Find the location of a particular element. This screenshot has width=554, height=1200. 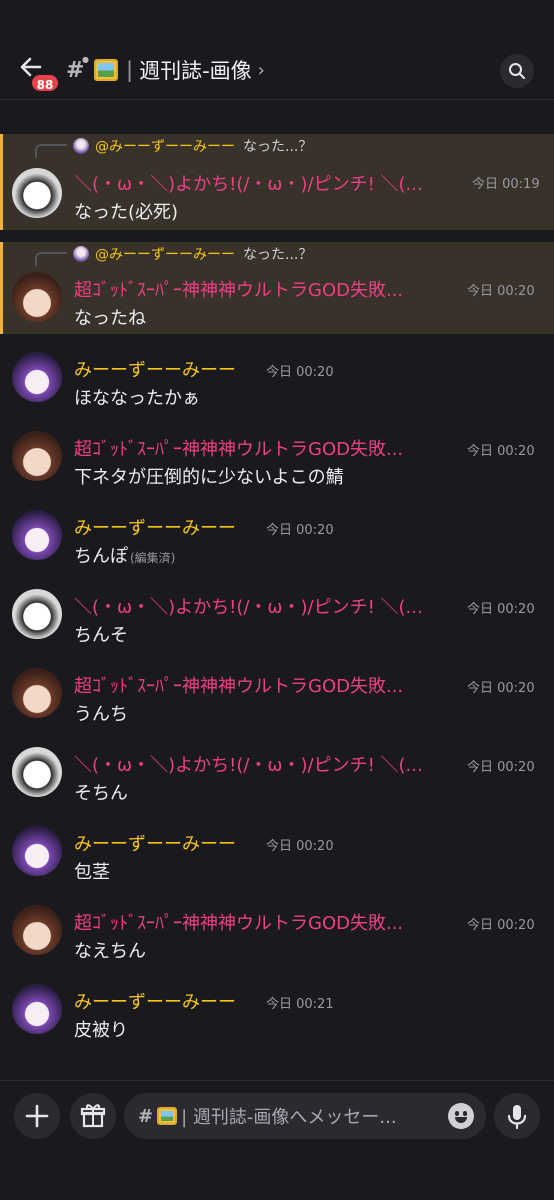

gift-button is located at coordinates (93, 1116).